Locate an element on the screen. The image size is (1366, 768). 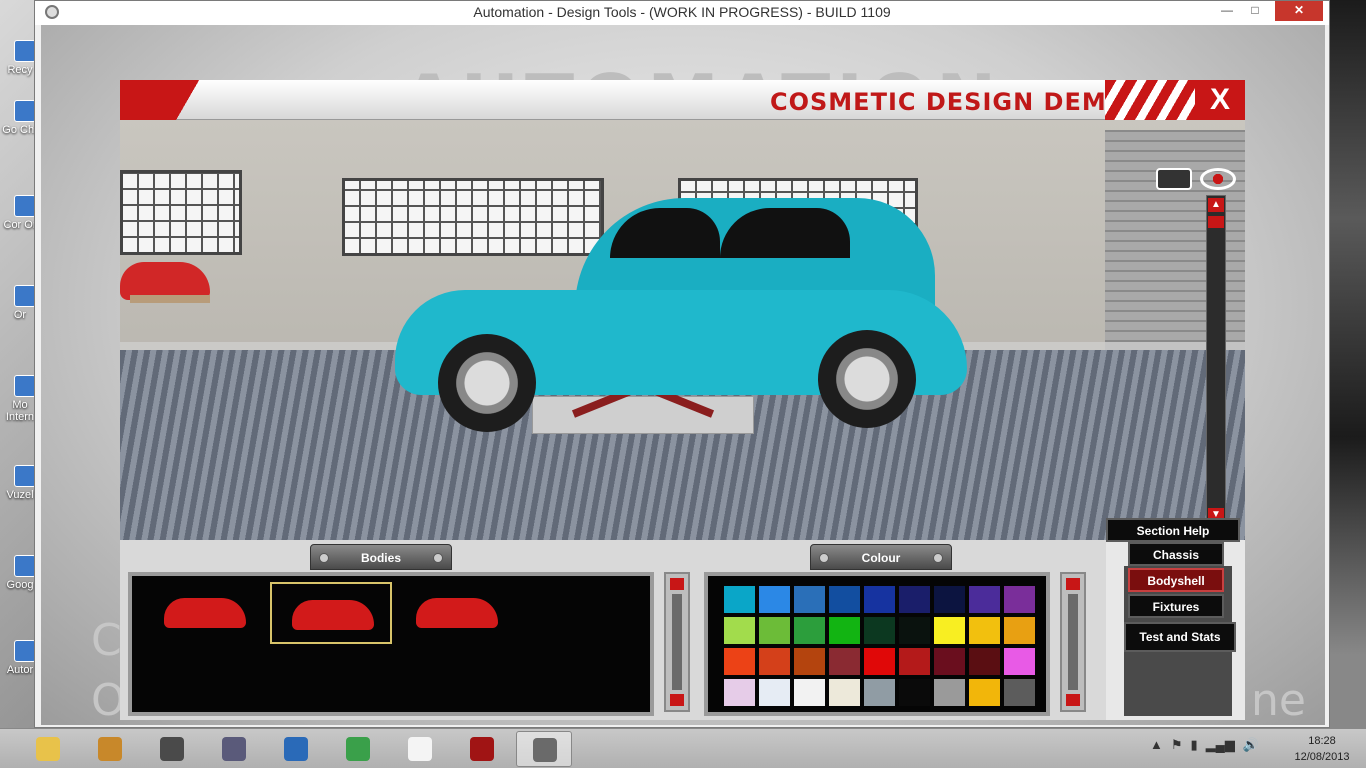
background-car-stand is located at coordinates (170, 299).